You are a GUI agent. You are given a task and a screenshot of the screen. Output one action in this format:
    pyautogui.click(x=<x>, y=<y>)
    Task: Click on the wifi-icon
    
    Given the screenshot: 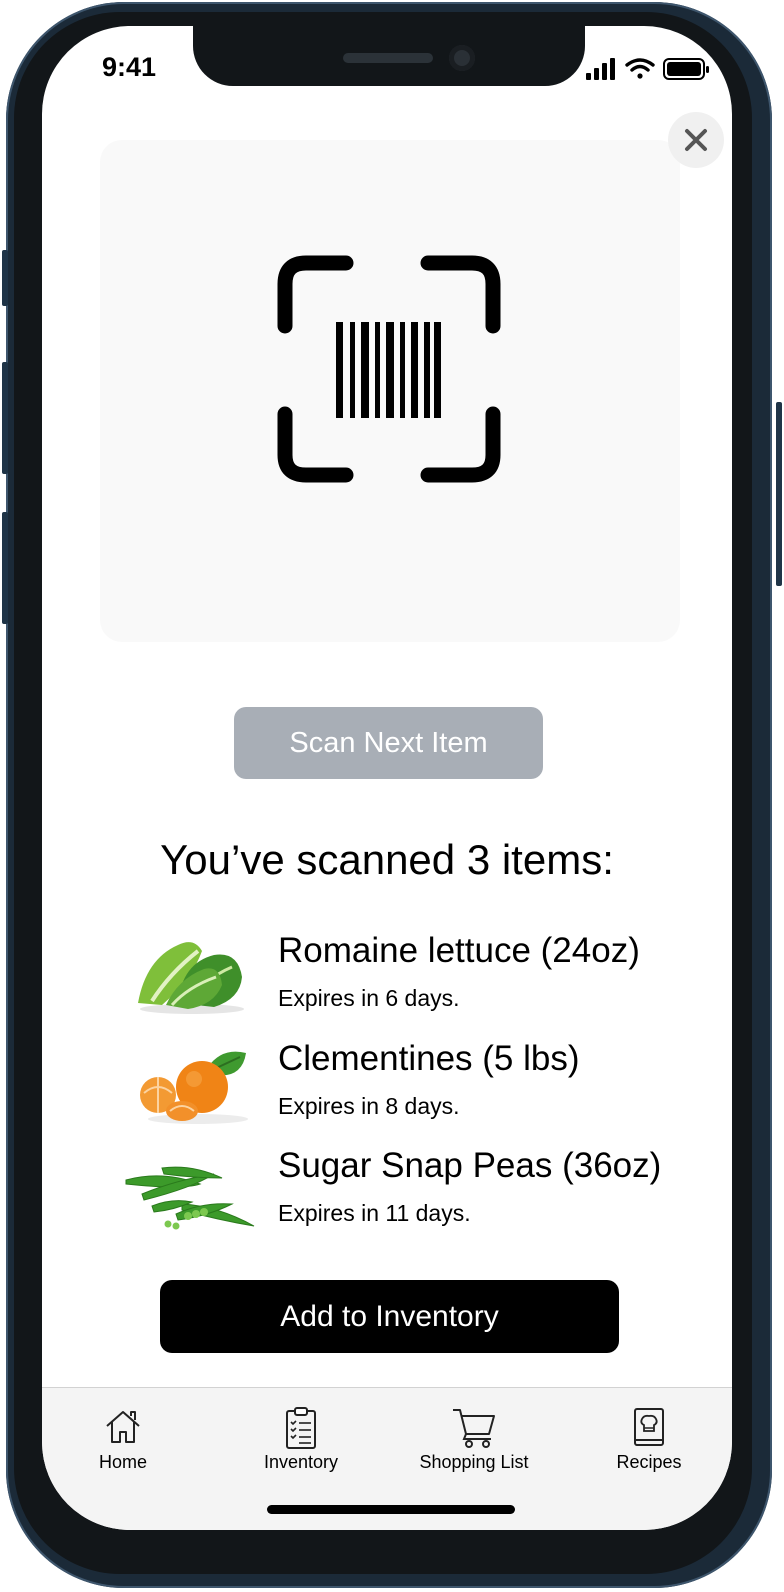 What is the action you would take?
    pyautogui.click(x=640, y=68)
    